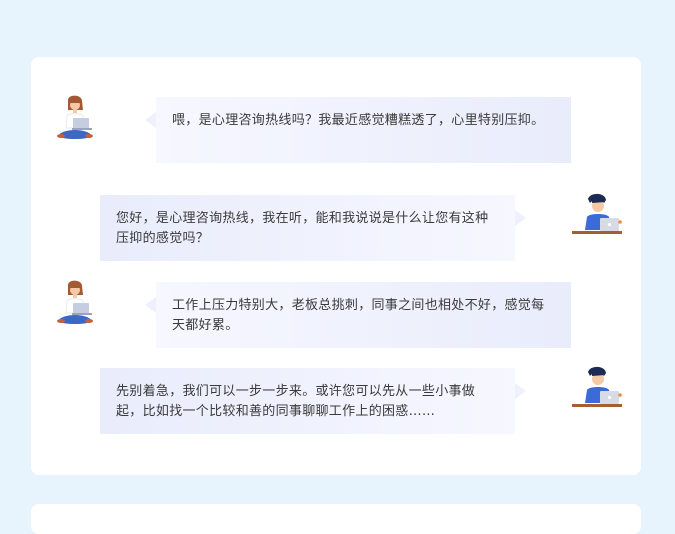 The image size is (675, 534). Describe the element at coordinates (302, 228) in the screenshot. I see `message-text: 您好，是心理咨询热线，我在听，能和我说说是什么让您有这种压抑的感觉吗？` at that location.